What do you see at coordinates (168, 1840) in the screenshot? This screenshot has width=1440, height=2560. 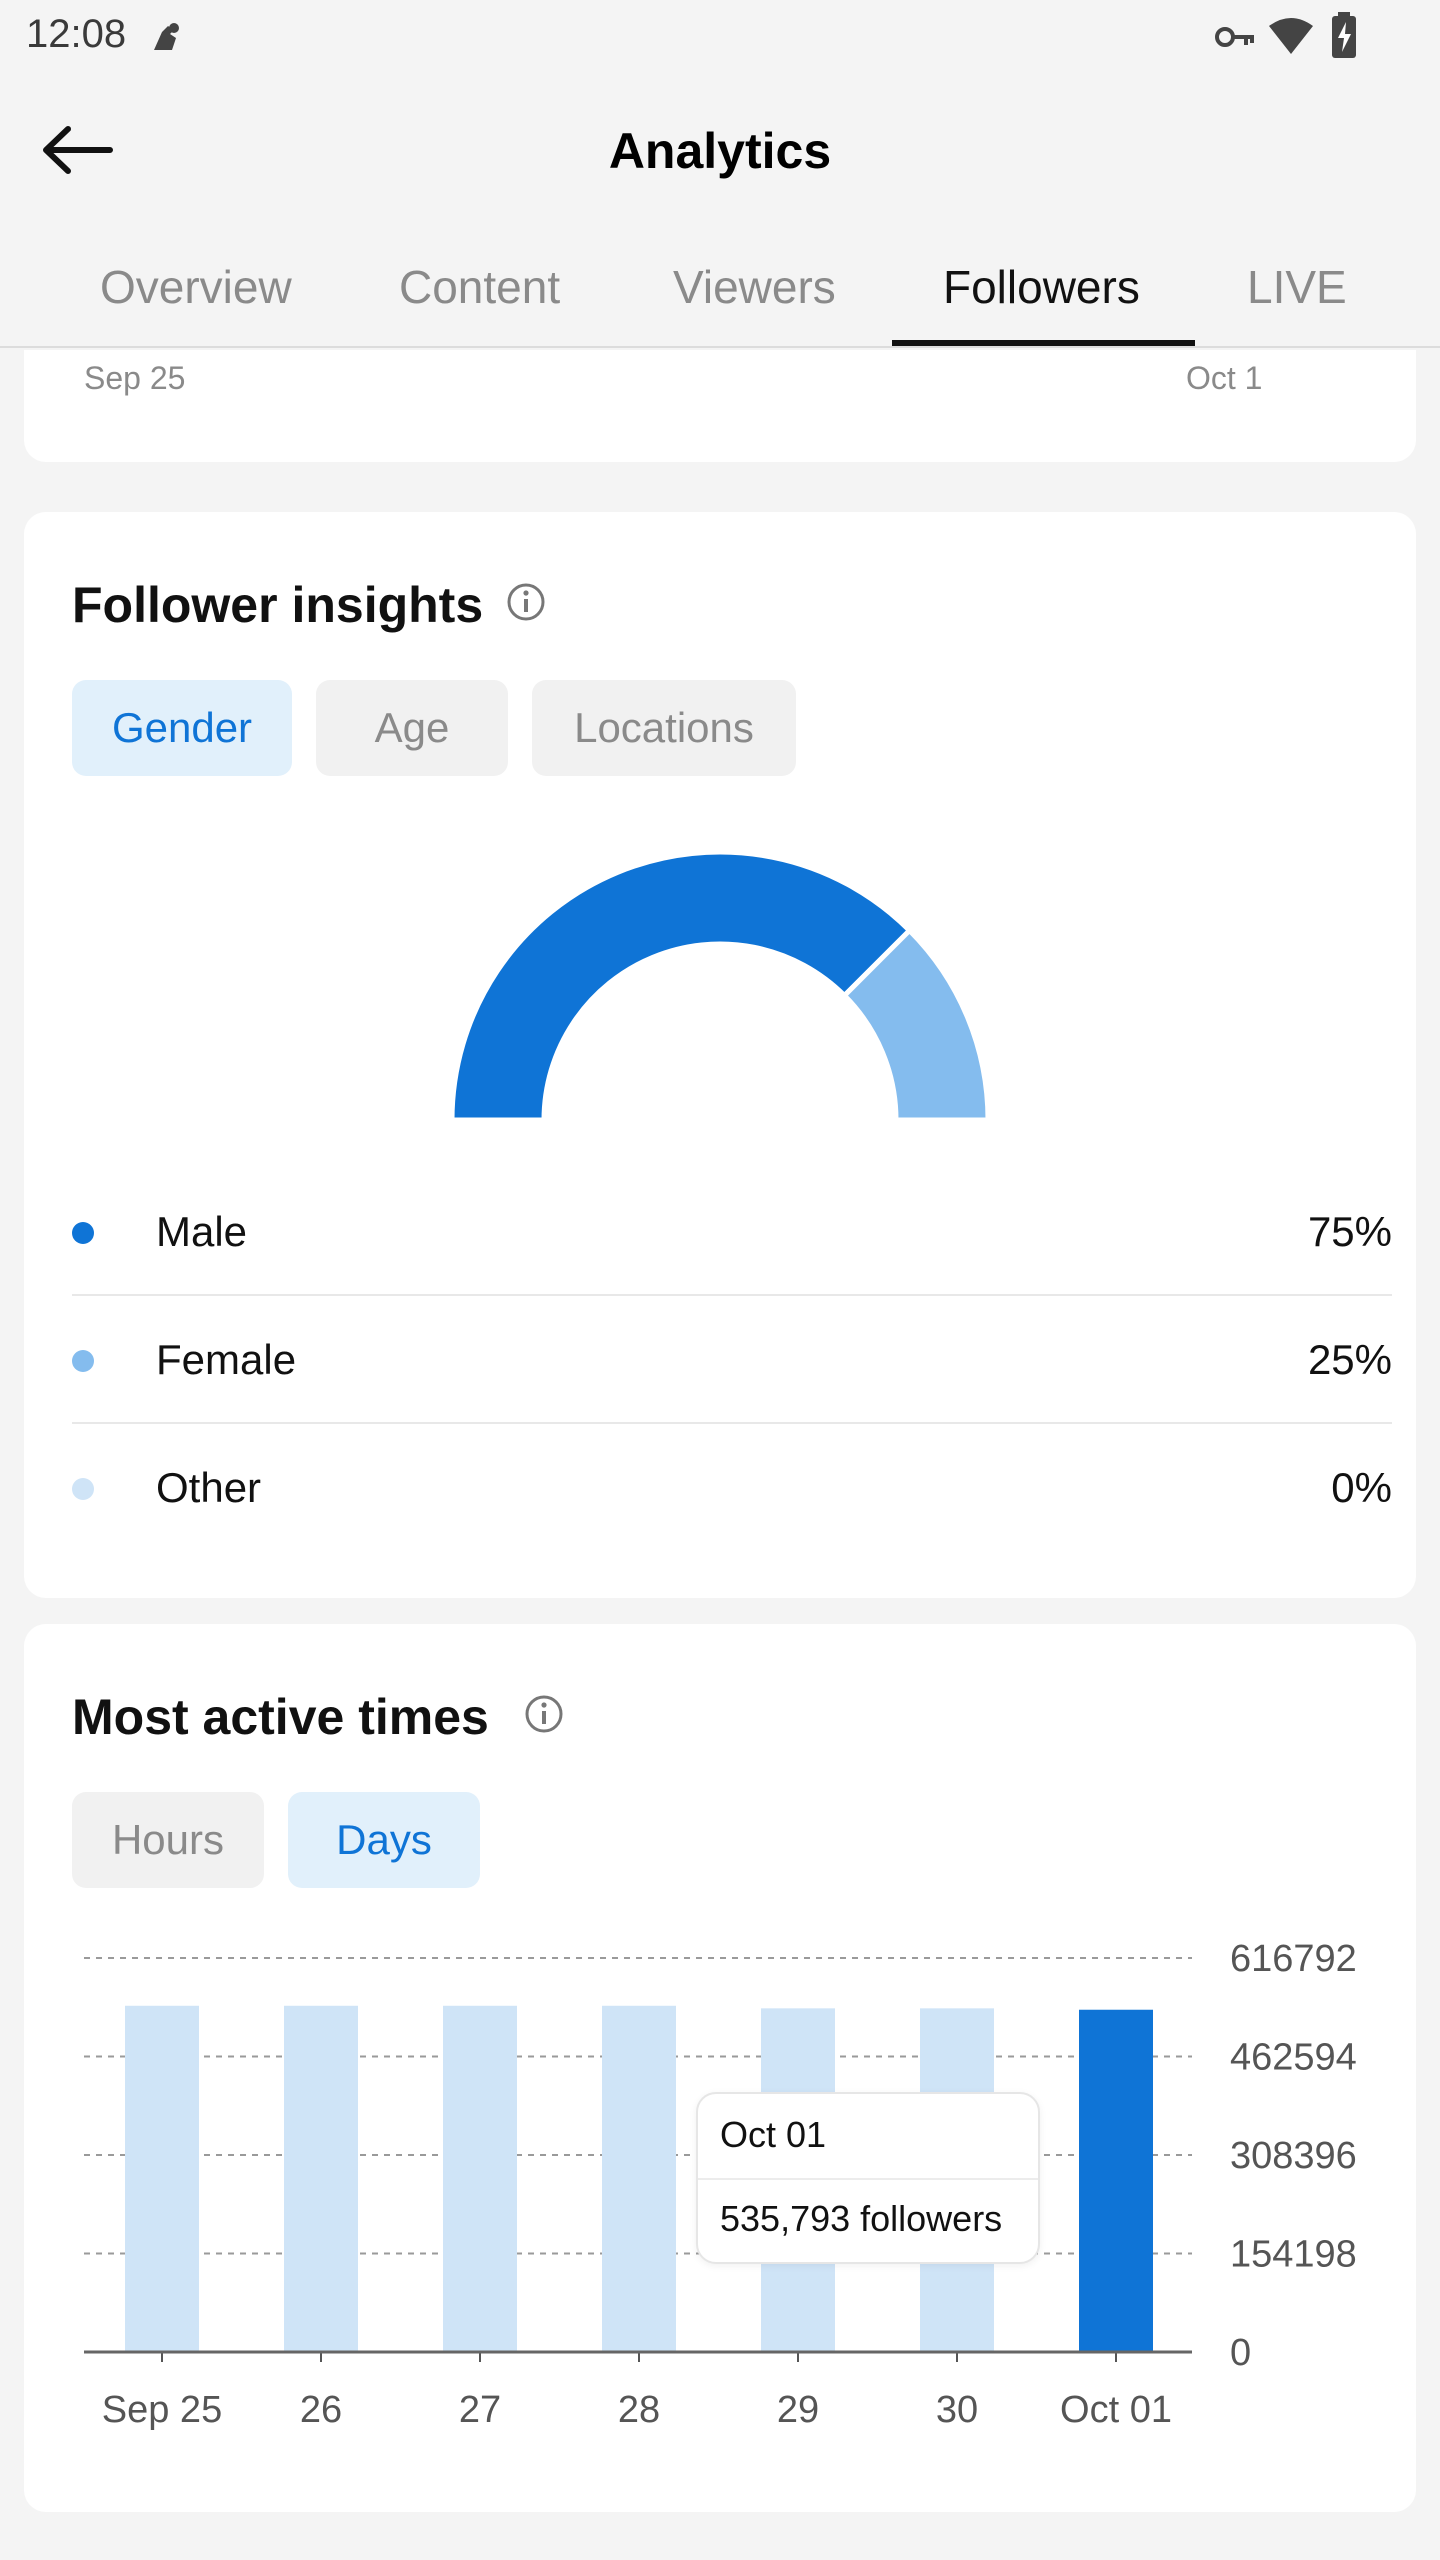 I see `hours-filter: Hours` at bounding box center [168, 1840].